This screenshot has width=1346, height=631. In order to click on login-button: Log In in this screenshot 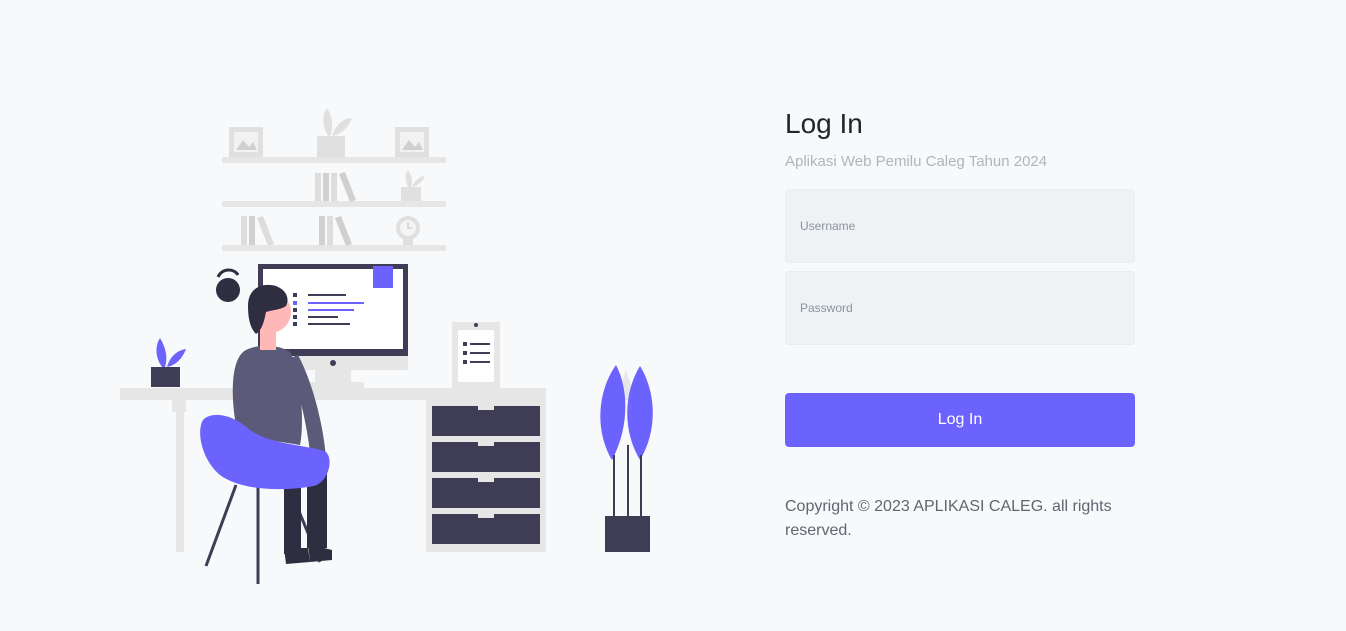, I will do `click(960, 420)`.